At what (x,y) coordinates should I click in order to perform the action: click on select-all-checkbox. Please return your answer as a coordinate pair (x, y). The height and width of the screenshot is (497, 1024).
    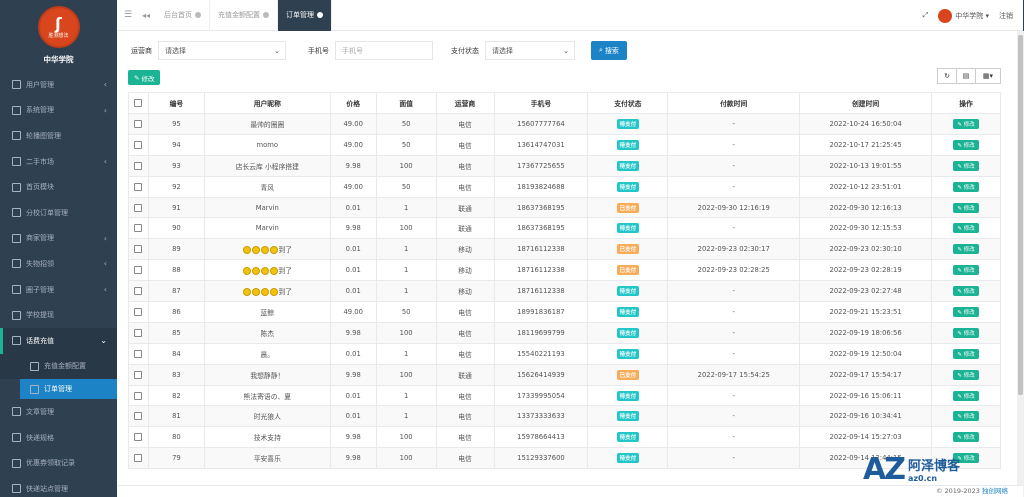
    Looking at the image, I should click on (138, 103).